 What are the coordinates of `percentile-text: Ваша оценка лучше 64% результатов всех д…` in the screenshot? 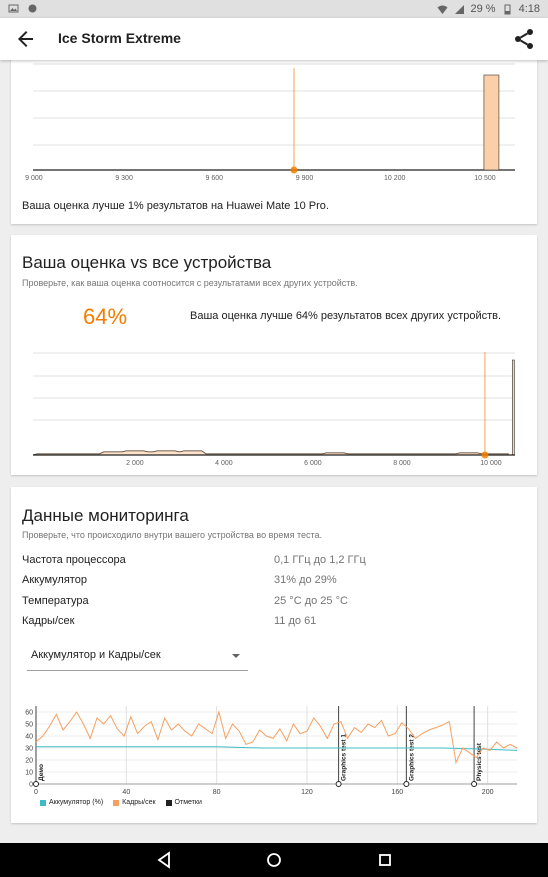 It's located at (346, 316).